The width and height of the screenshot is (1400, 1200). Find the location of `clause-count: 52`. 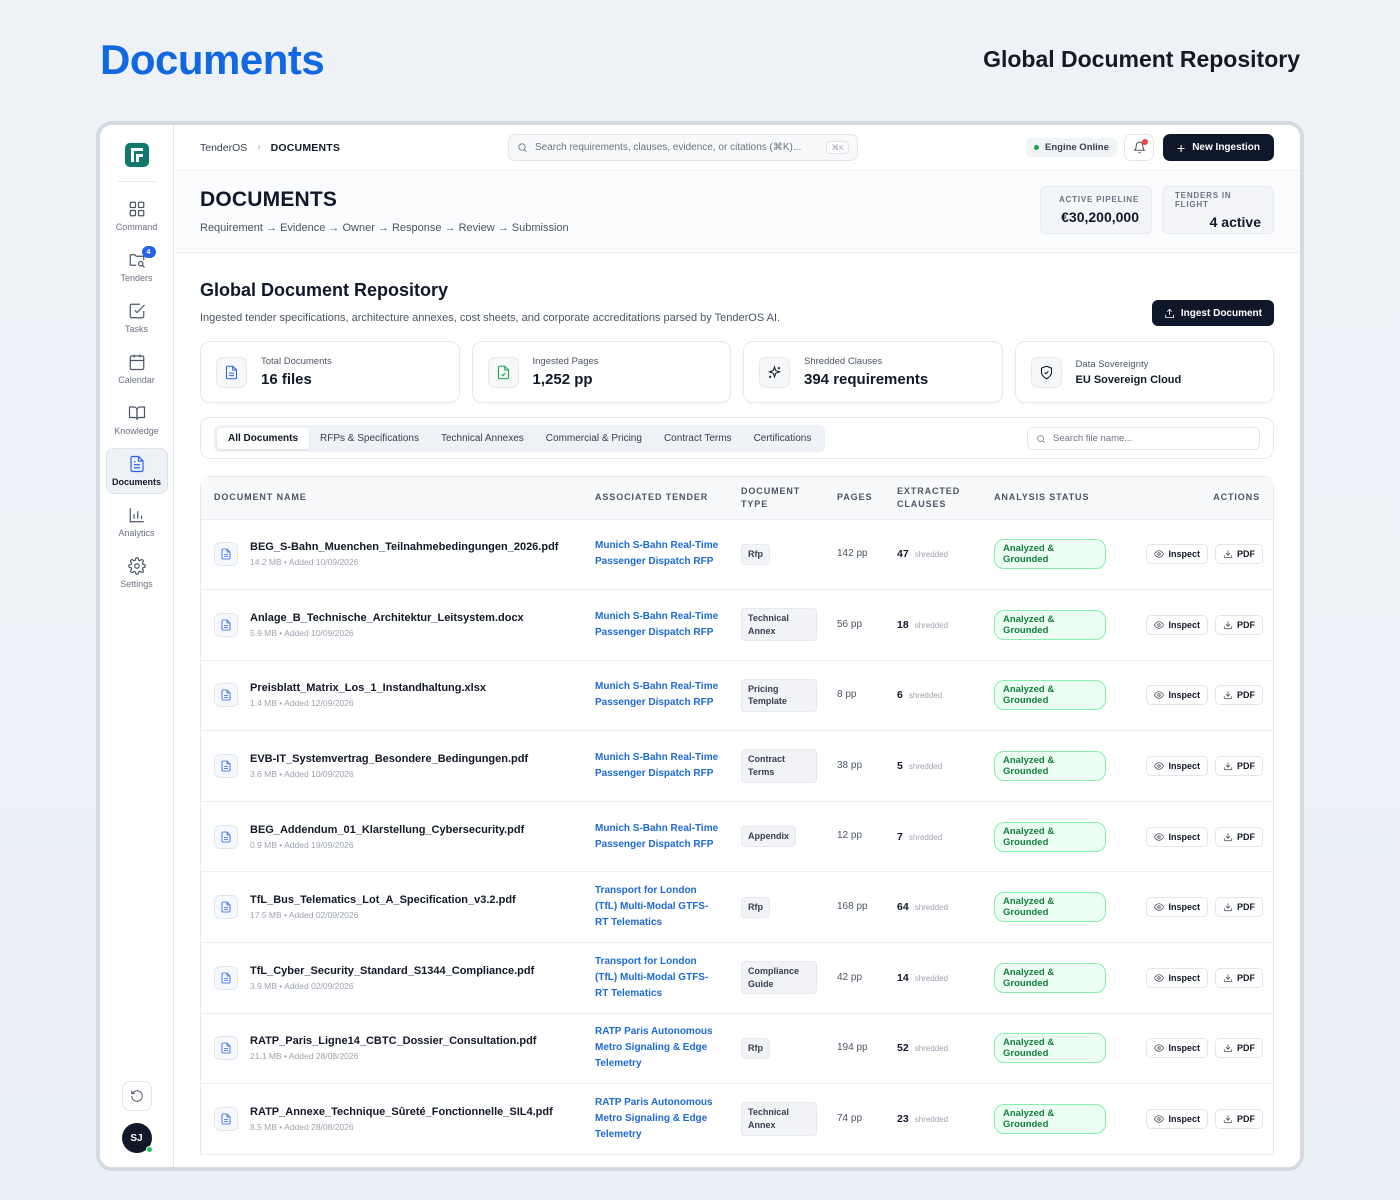

clause-count: 52 is located at coordinates (903, 1048).